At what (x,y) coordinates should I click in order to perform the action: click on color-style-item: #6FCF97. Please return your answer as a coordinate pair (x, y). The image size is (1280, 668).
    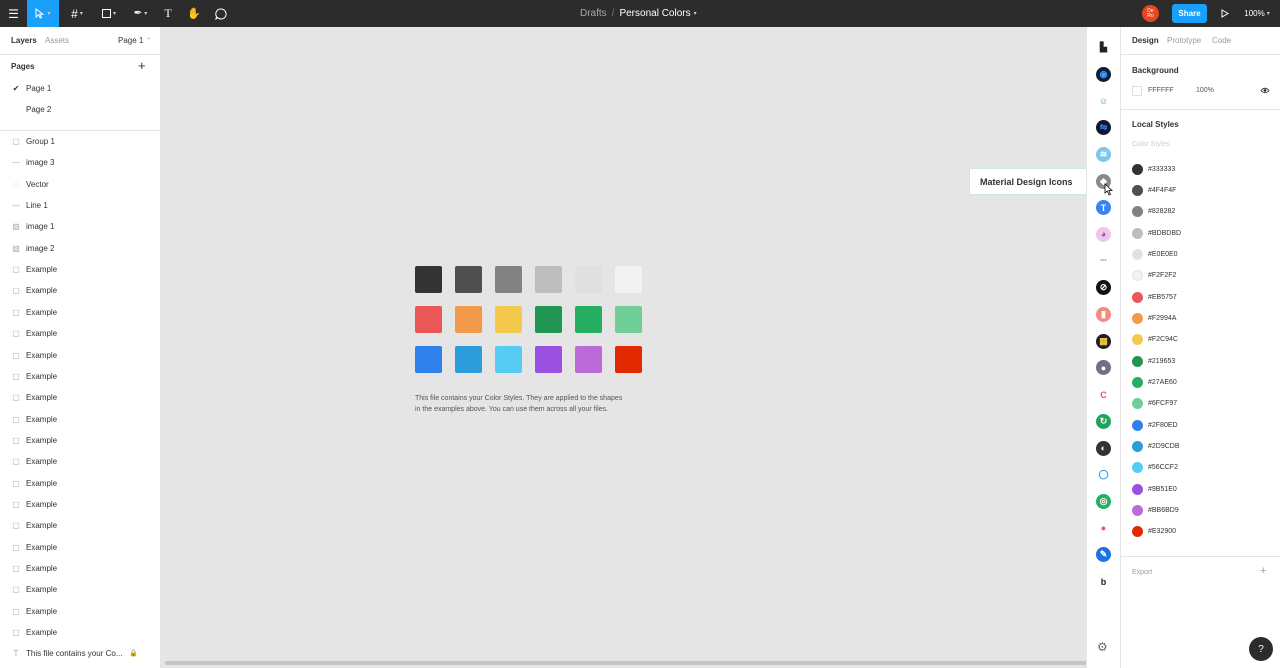
    Looking at the image, I should click on (1154, 404).